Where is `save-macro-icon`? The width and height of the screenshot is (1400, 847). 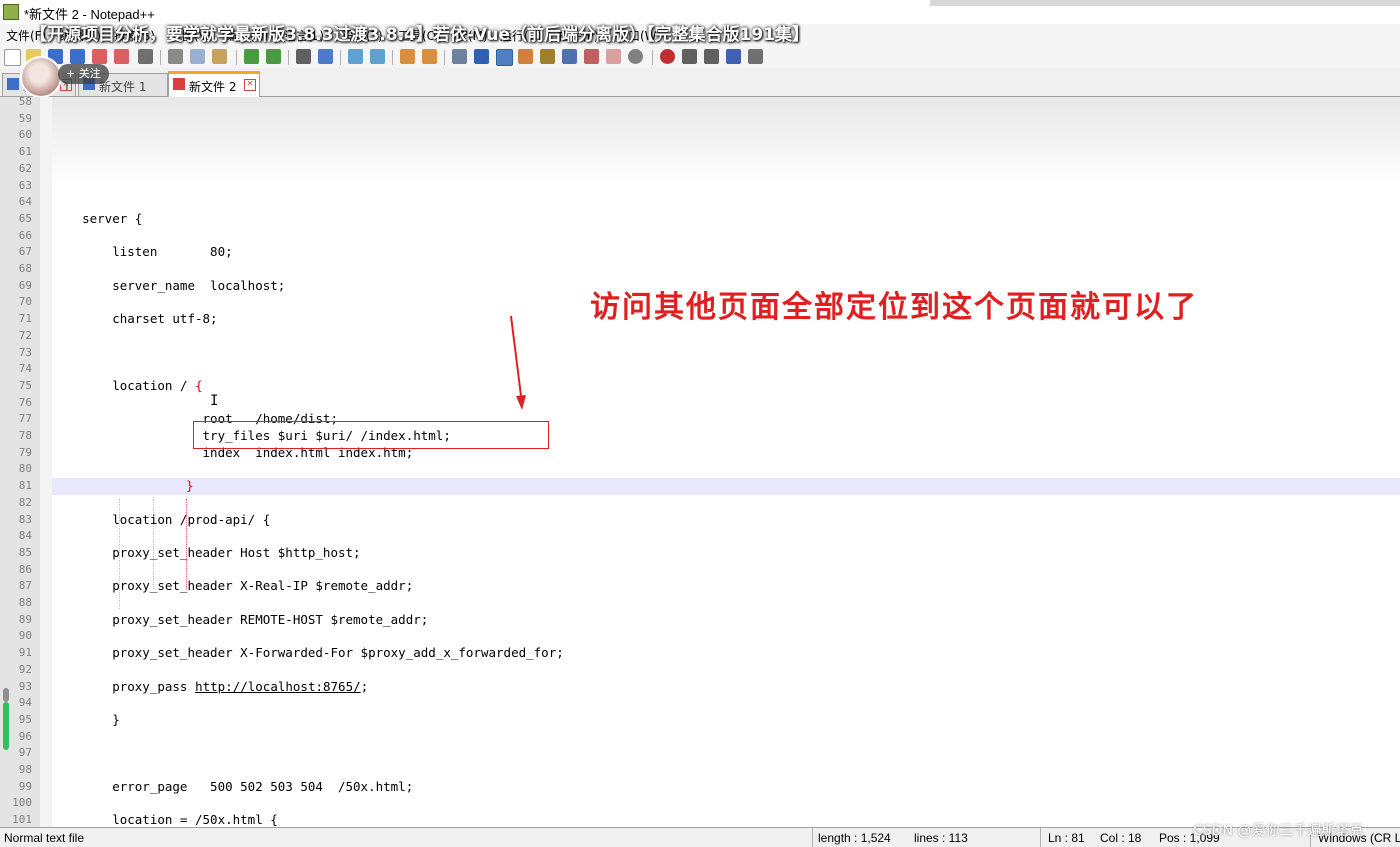
save-macro-icon is located at coordinates (755, 56).